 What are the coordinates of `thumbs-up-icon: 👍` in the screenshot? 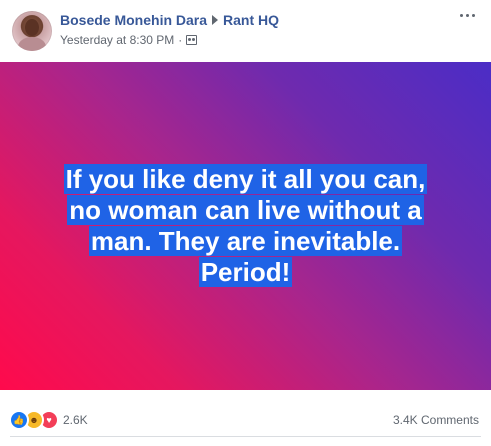 It's located at (19, 420).